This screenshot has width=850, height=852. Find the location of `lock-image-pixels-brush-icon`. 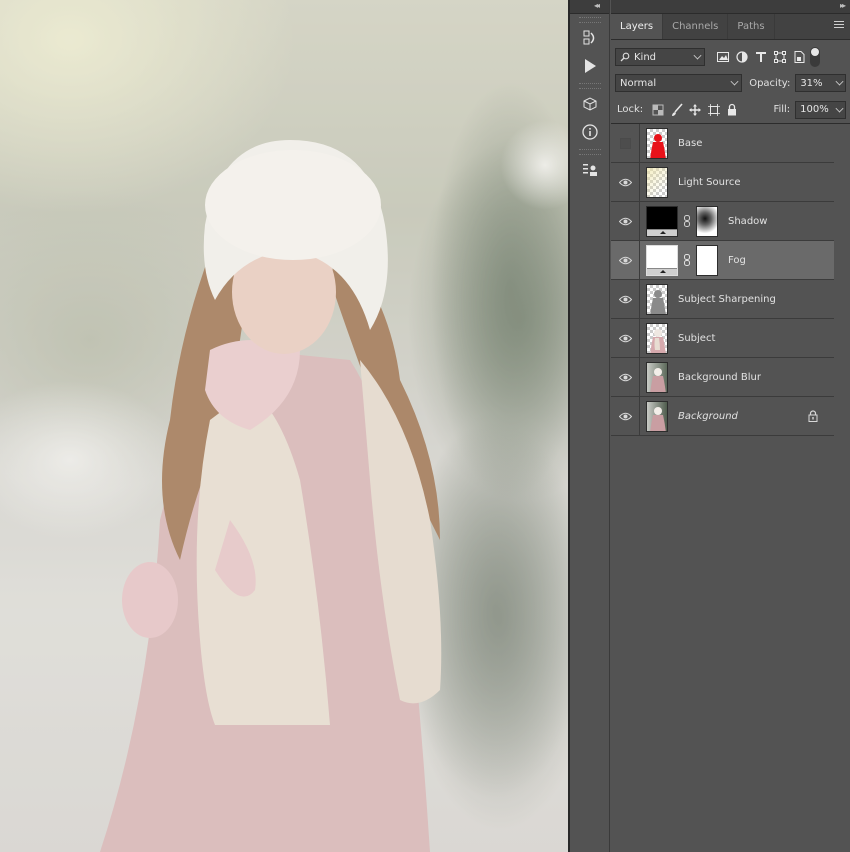

lock-image-pixels-brush-icon is located at coordinates (677, 109).